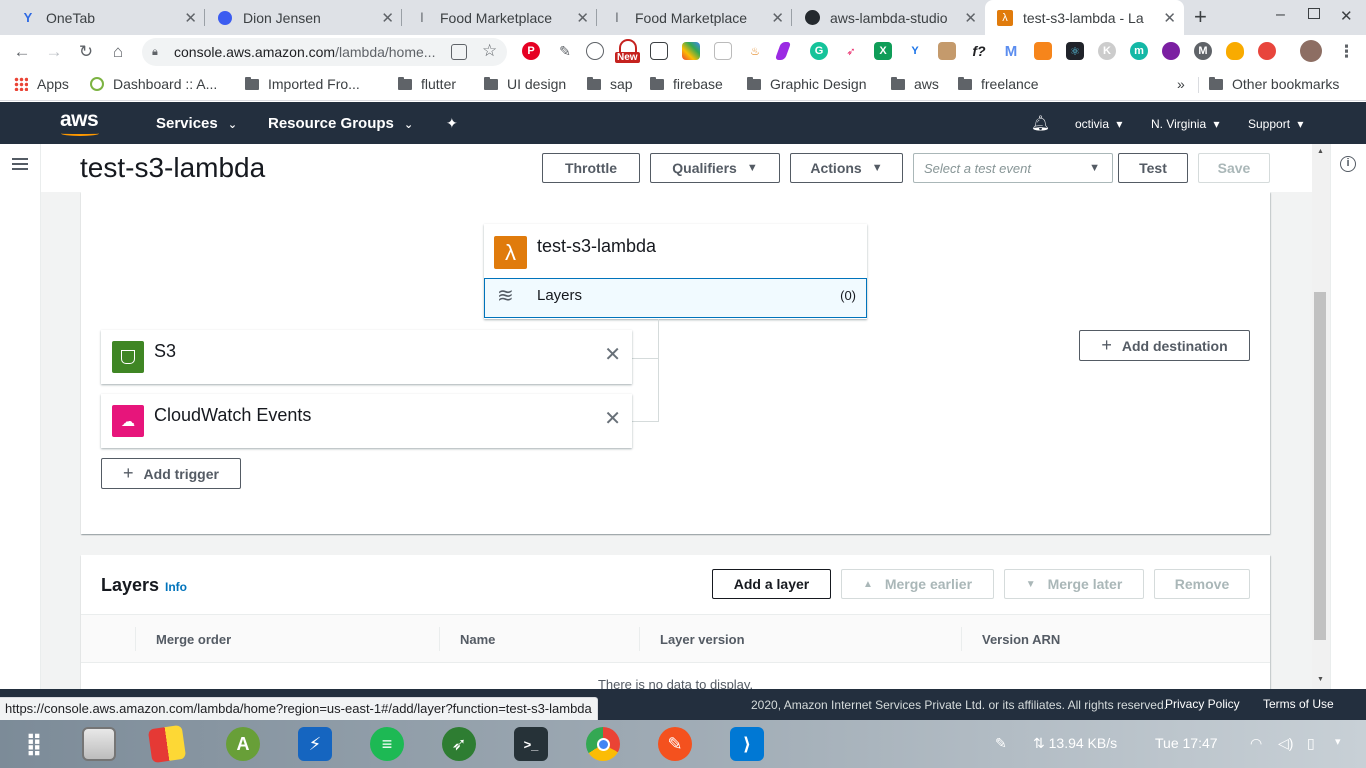 This screenshot has height=768, width=1366. Describe the element at coordinates (1013, 168) in the screenshot. I see `test-event-select: Select a test event ▼` at that location.